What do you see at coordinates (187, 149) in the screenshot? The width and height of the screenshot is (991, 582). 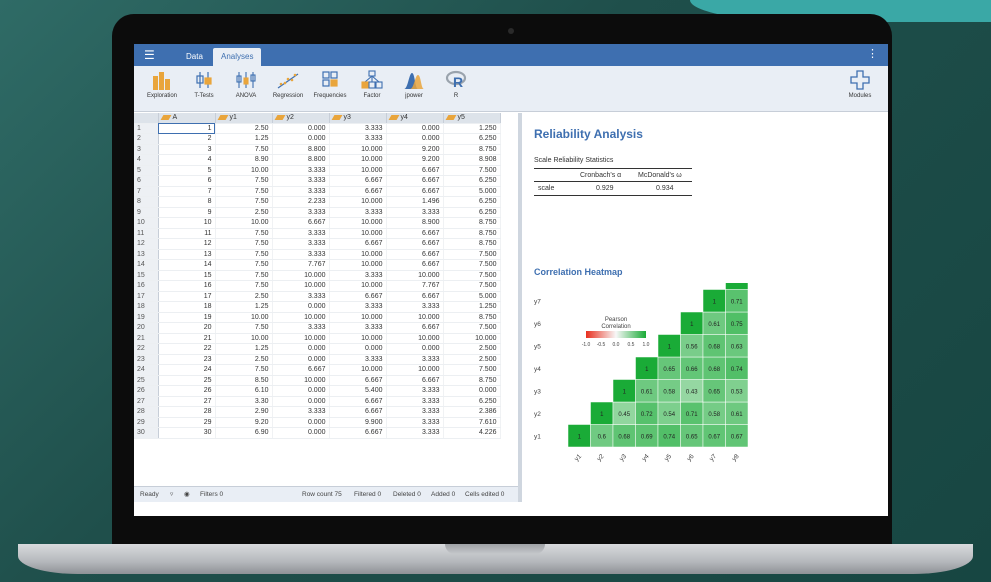 I see `data-cell: 3` at bounding box center [187, 149].